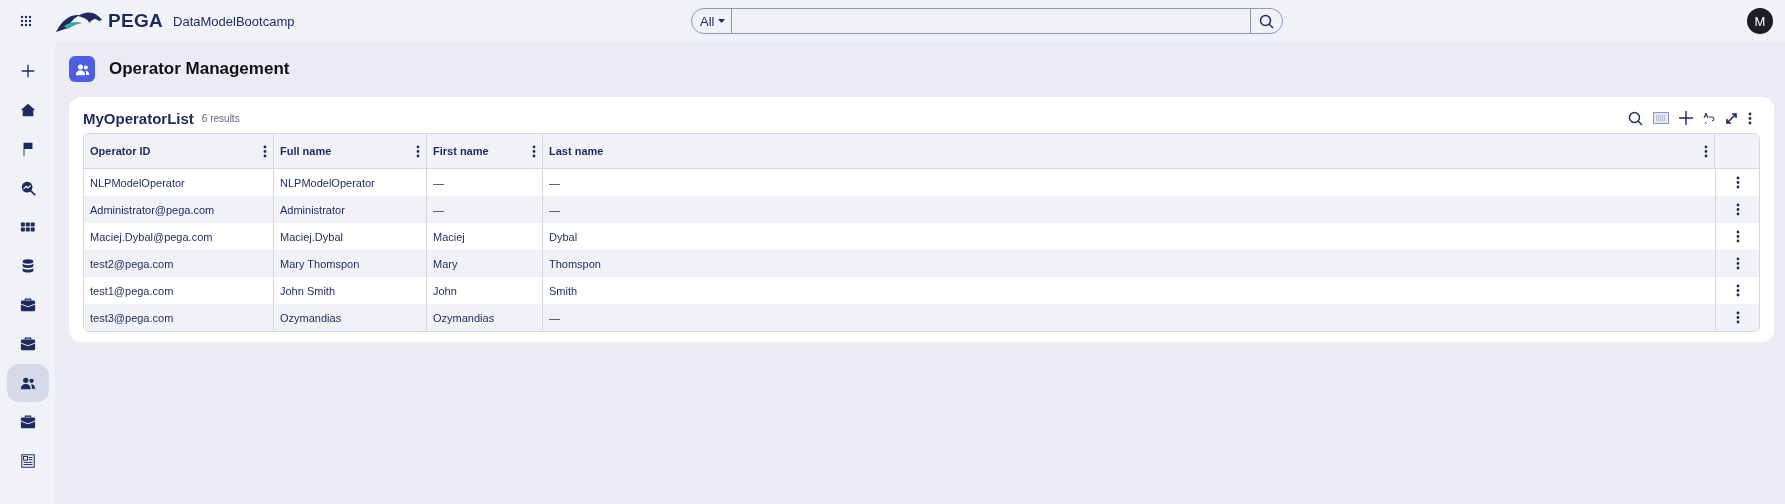 The image size is (1785, 504). I want to click on table-cell: Administrator@pega.com, so click(152, 209).